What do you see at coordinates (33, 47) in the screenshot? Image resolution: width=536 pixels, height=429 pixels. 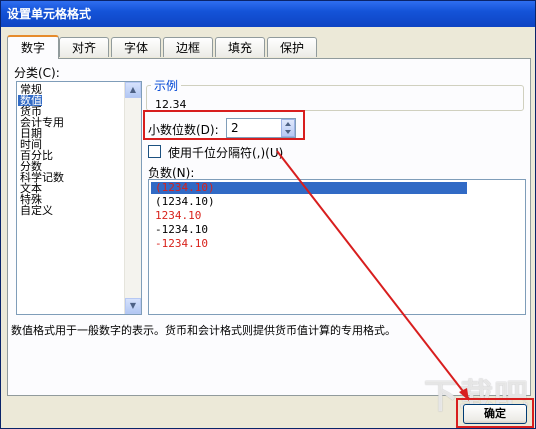 I see `tab-number: 数字` at bounding box center [33, 47].